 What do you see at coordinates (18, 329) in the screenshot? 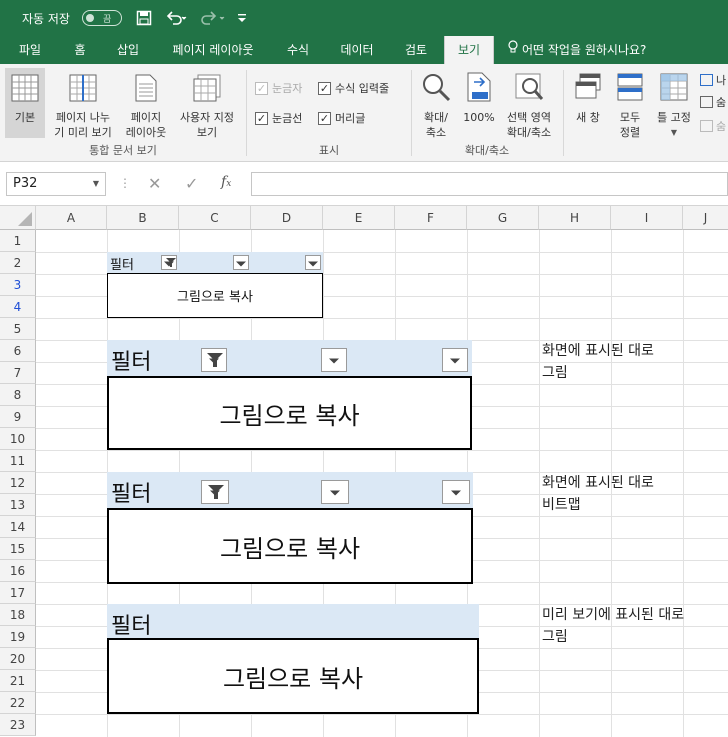
I see `row-header: 5` at bounding box center [18, 329].